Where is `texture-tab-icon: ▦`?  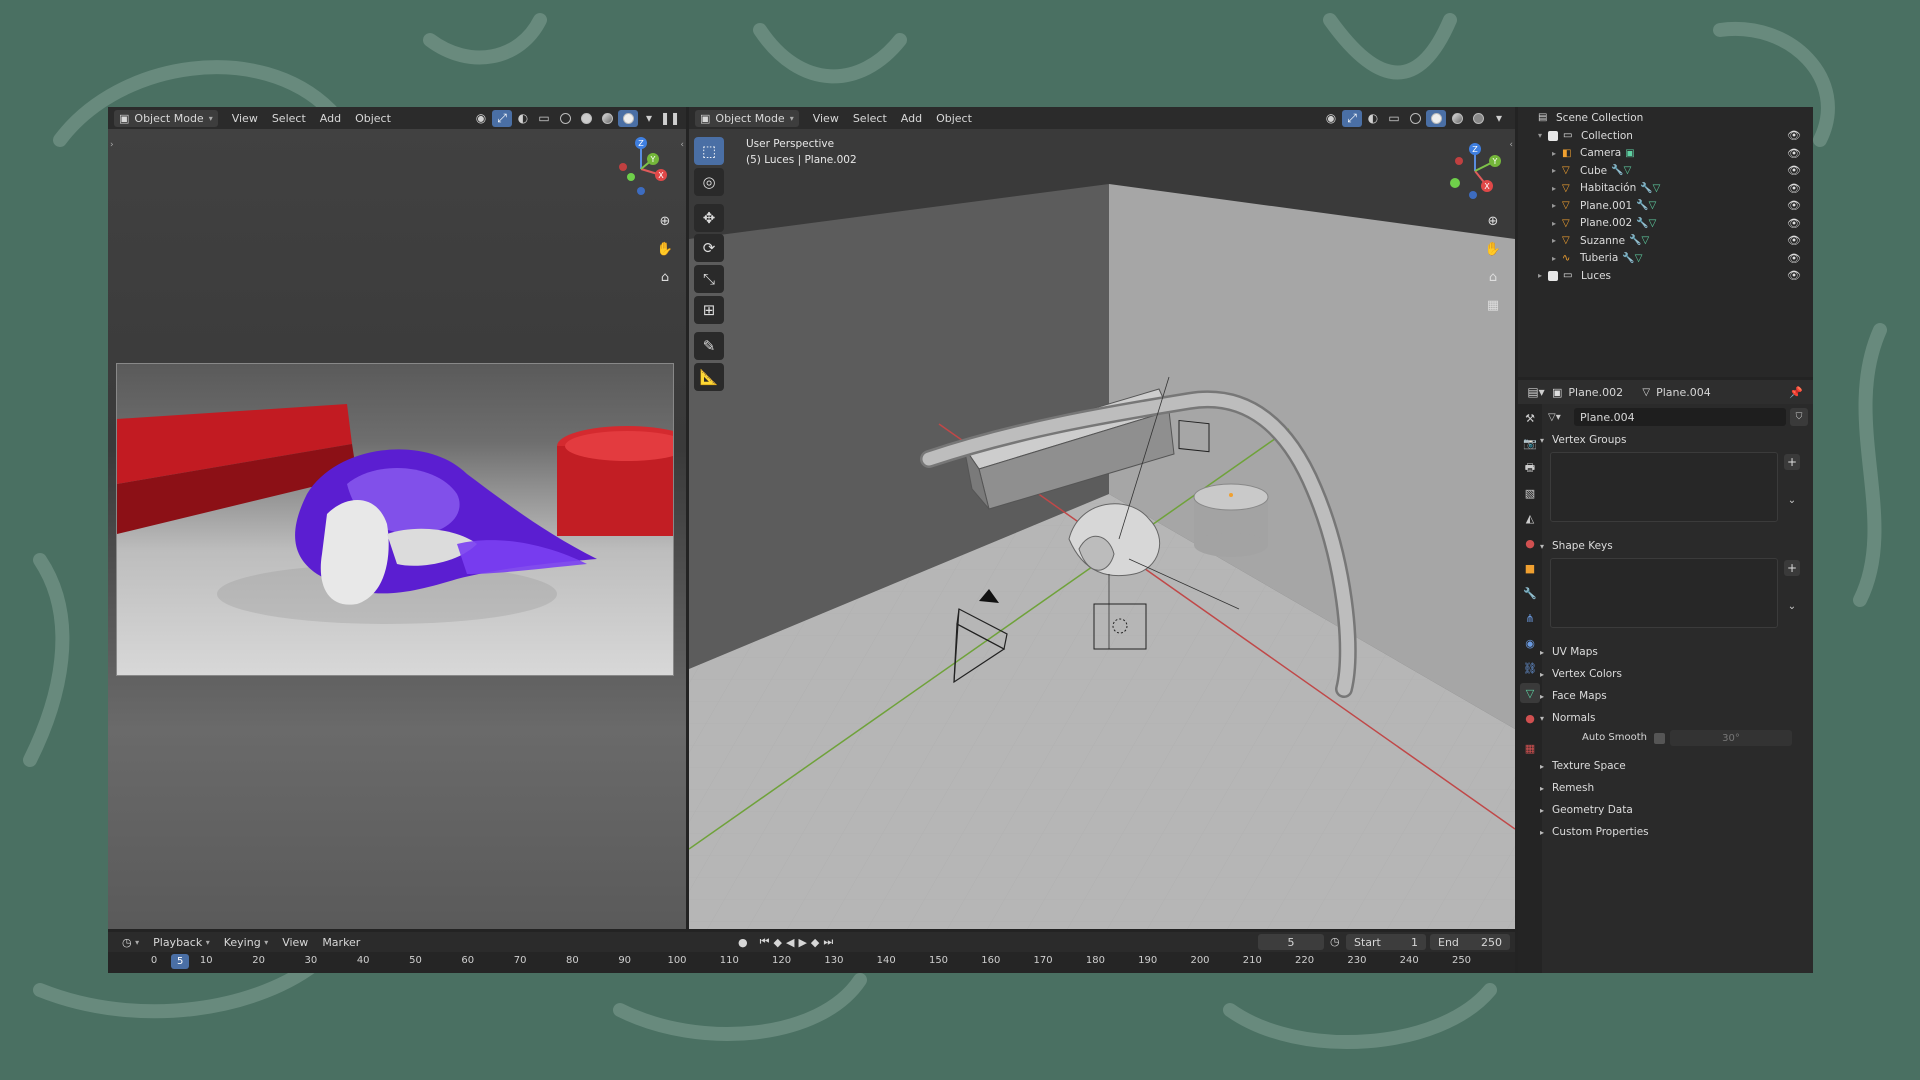
texture-tab-icon: ▦ is located at coordinates (1530, 748).